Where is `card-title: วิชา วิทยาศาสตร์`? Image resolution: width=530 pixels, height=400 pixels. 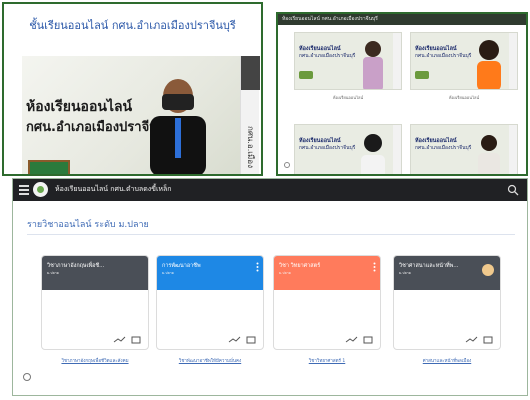
card-title: วิชา วิทยาศาสตร์ is located at coordinates (300, 266).